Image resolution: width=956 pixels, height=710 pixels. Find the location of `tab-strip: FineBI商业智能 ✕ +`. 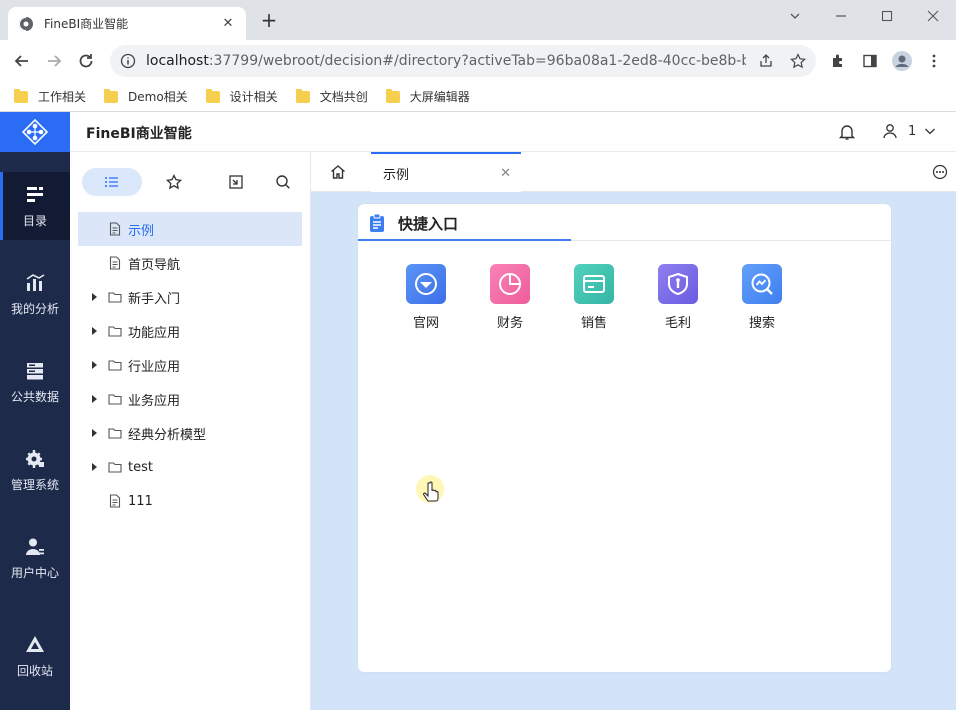

tab-strip: FineBI商业智能 ✕ + is located at coordinates (478, 20).